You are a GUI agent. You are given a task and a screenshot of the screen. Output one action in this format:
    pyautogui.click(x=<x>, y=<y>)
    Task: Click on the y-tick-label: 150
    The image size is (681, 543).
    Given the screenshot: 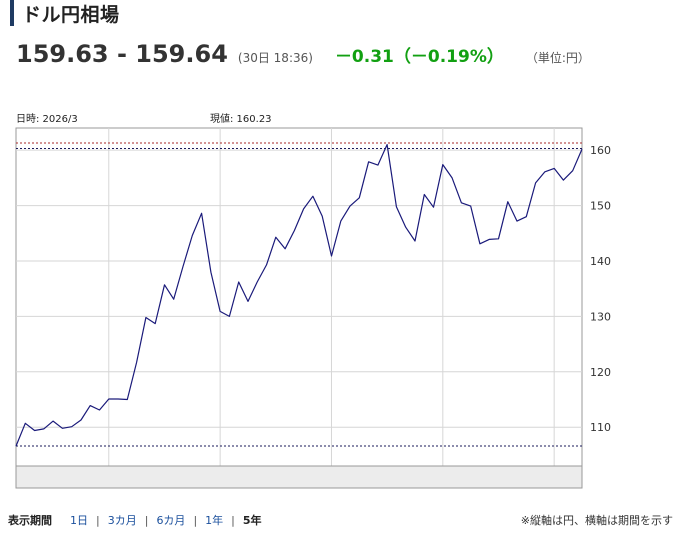 What is the action you would take?
    pyautogui.click(x=600, y=206)
    